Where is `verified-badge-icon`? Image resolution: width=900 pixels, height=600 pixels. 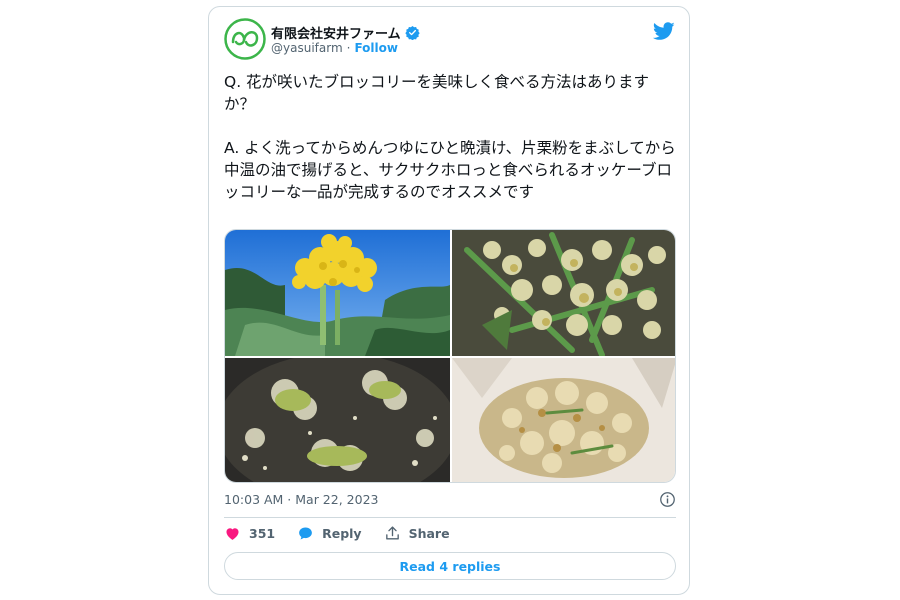 verified-badge-icon is located at coordinates (412, 32).